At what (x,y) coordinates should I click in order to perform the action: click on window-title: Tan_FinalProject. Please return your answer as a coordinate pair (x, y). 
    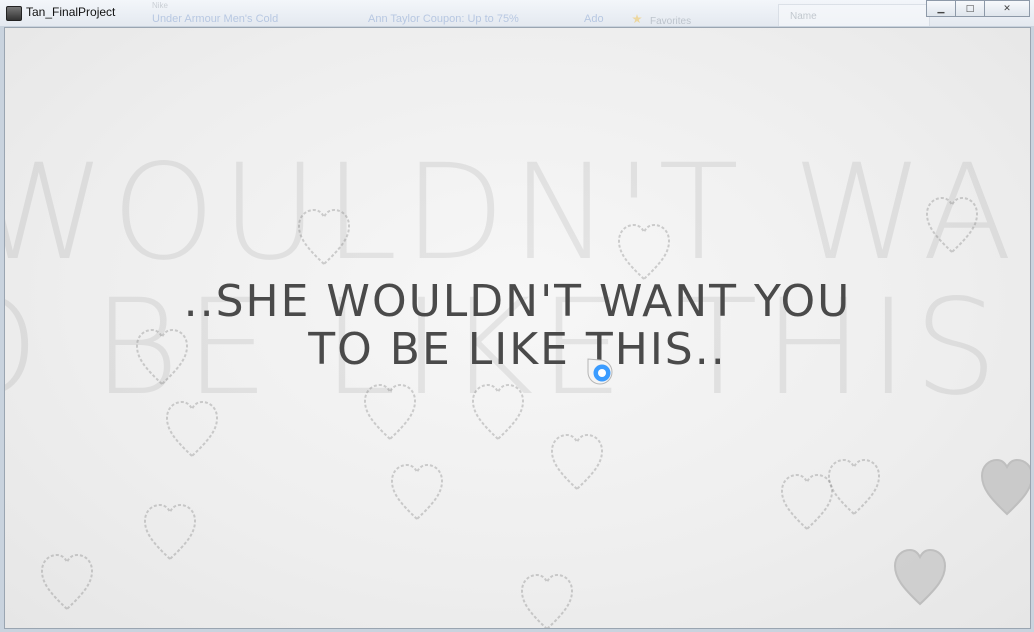
    Looking at the image, I should click on (71, 12).